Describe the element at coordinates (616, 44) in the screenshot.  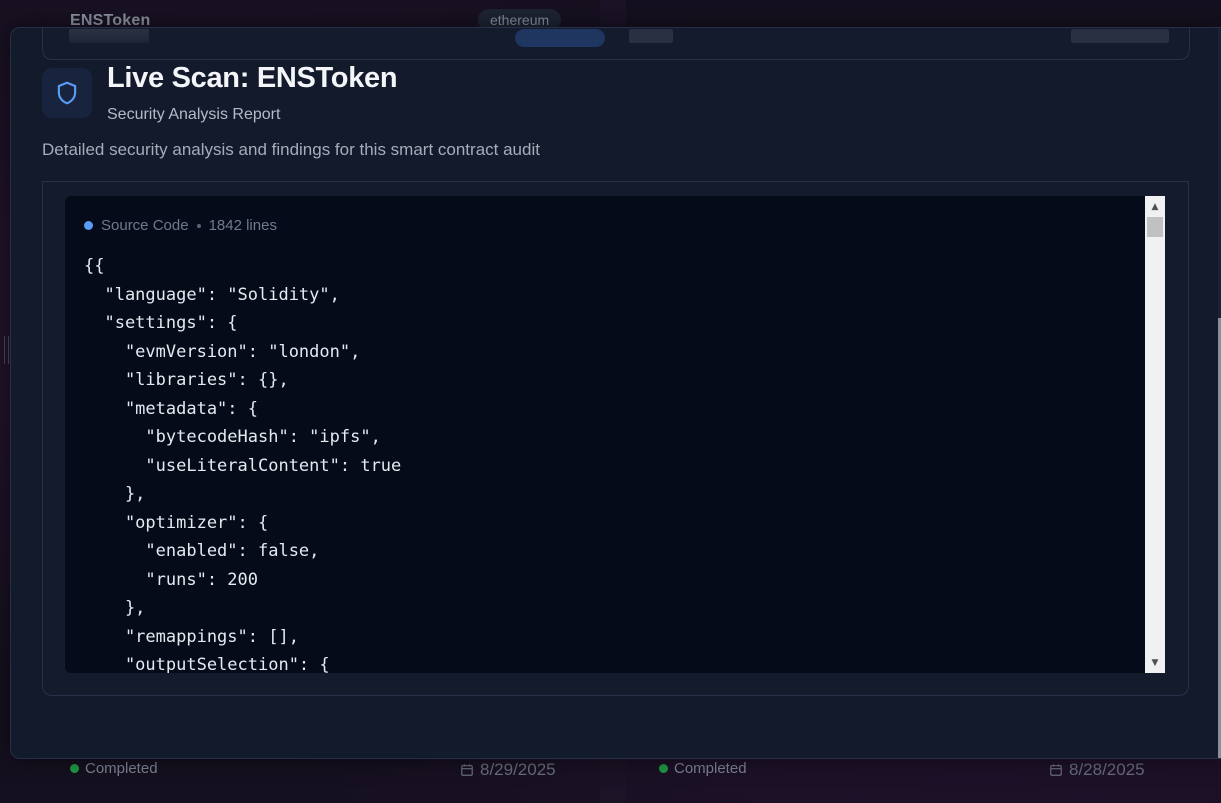
I see `previous-section-card` at that location.